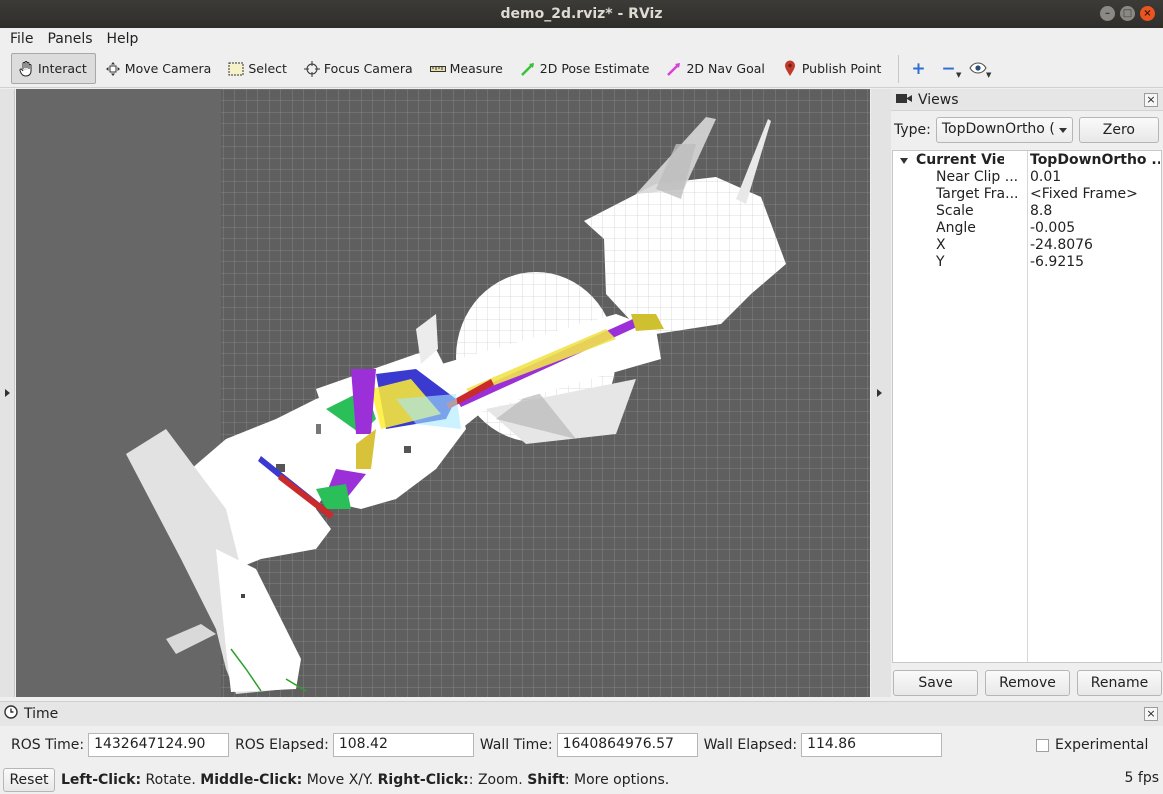 The width and height of the screenshot is (1163, 794). I want to click on chevron-down-icon, so click(1062, 130).